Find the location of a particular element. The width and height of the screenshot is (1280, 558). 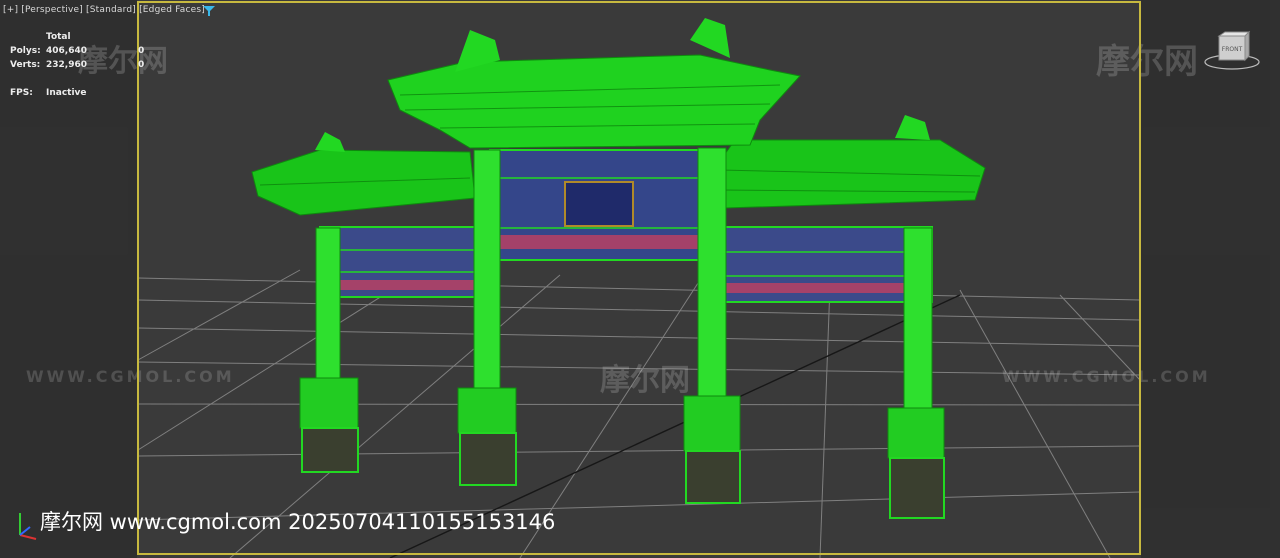

stats-polys-label: Polys: is located at coordinates (25, 51).